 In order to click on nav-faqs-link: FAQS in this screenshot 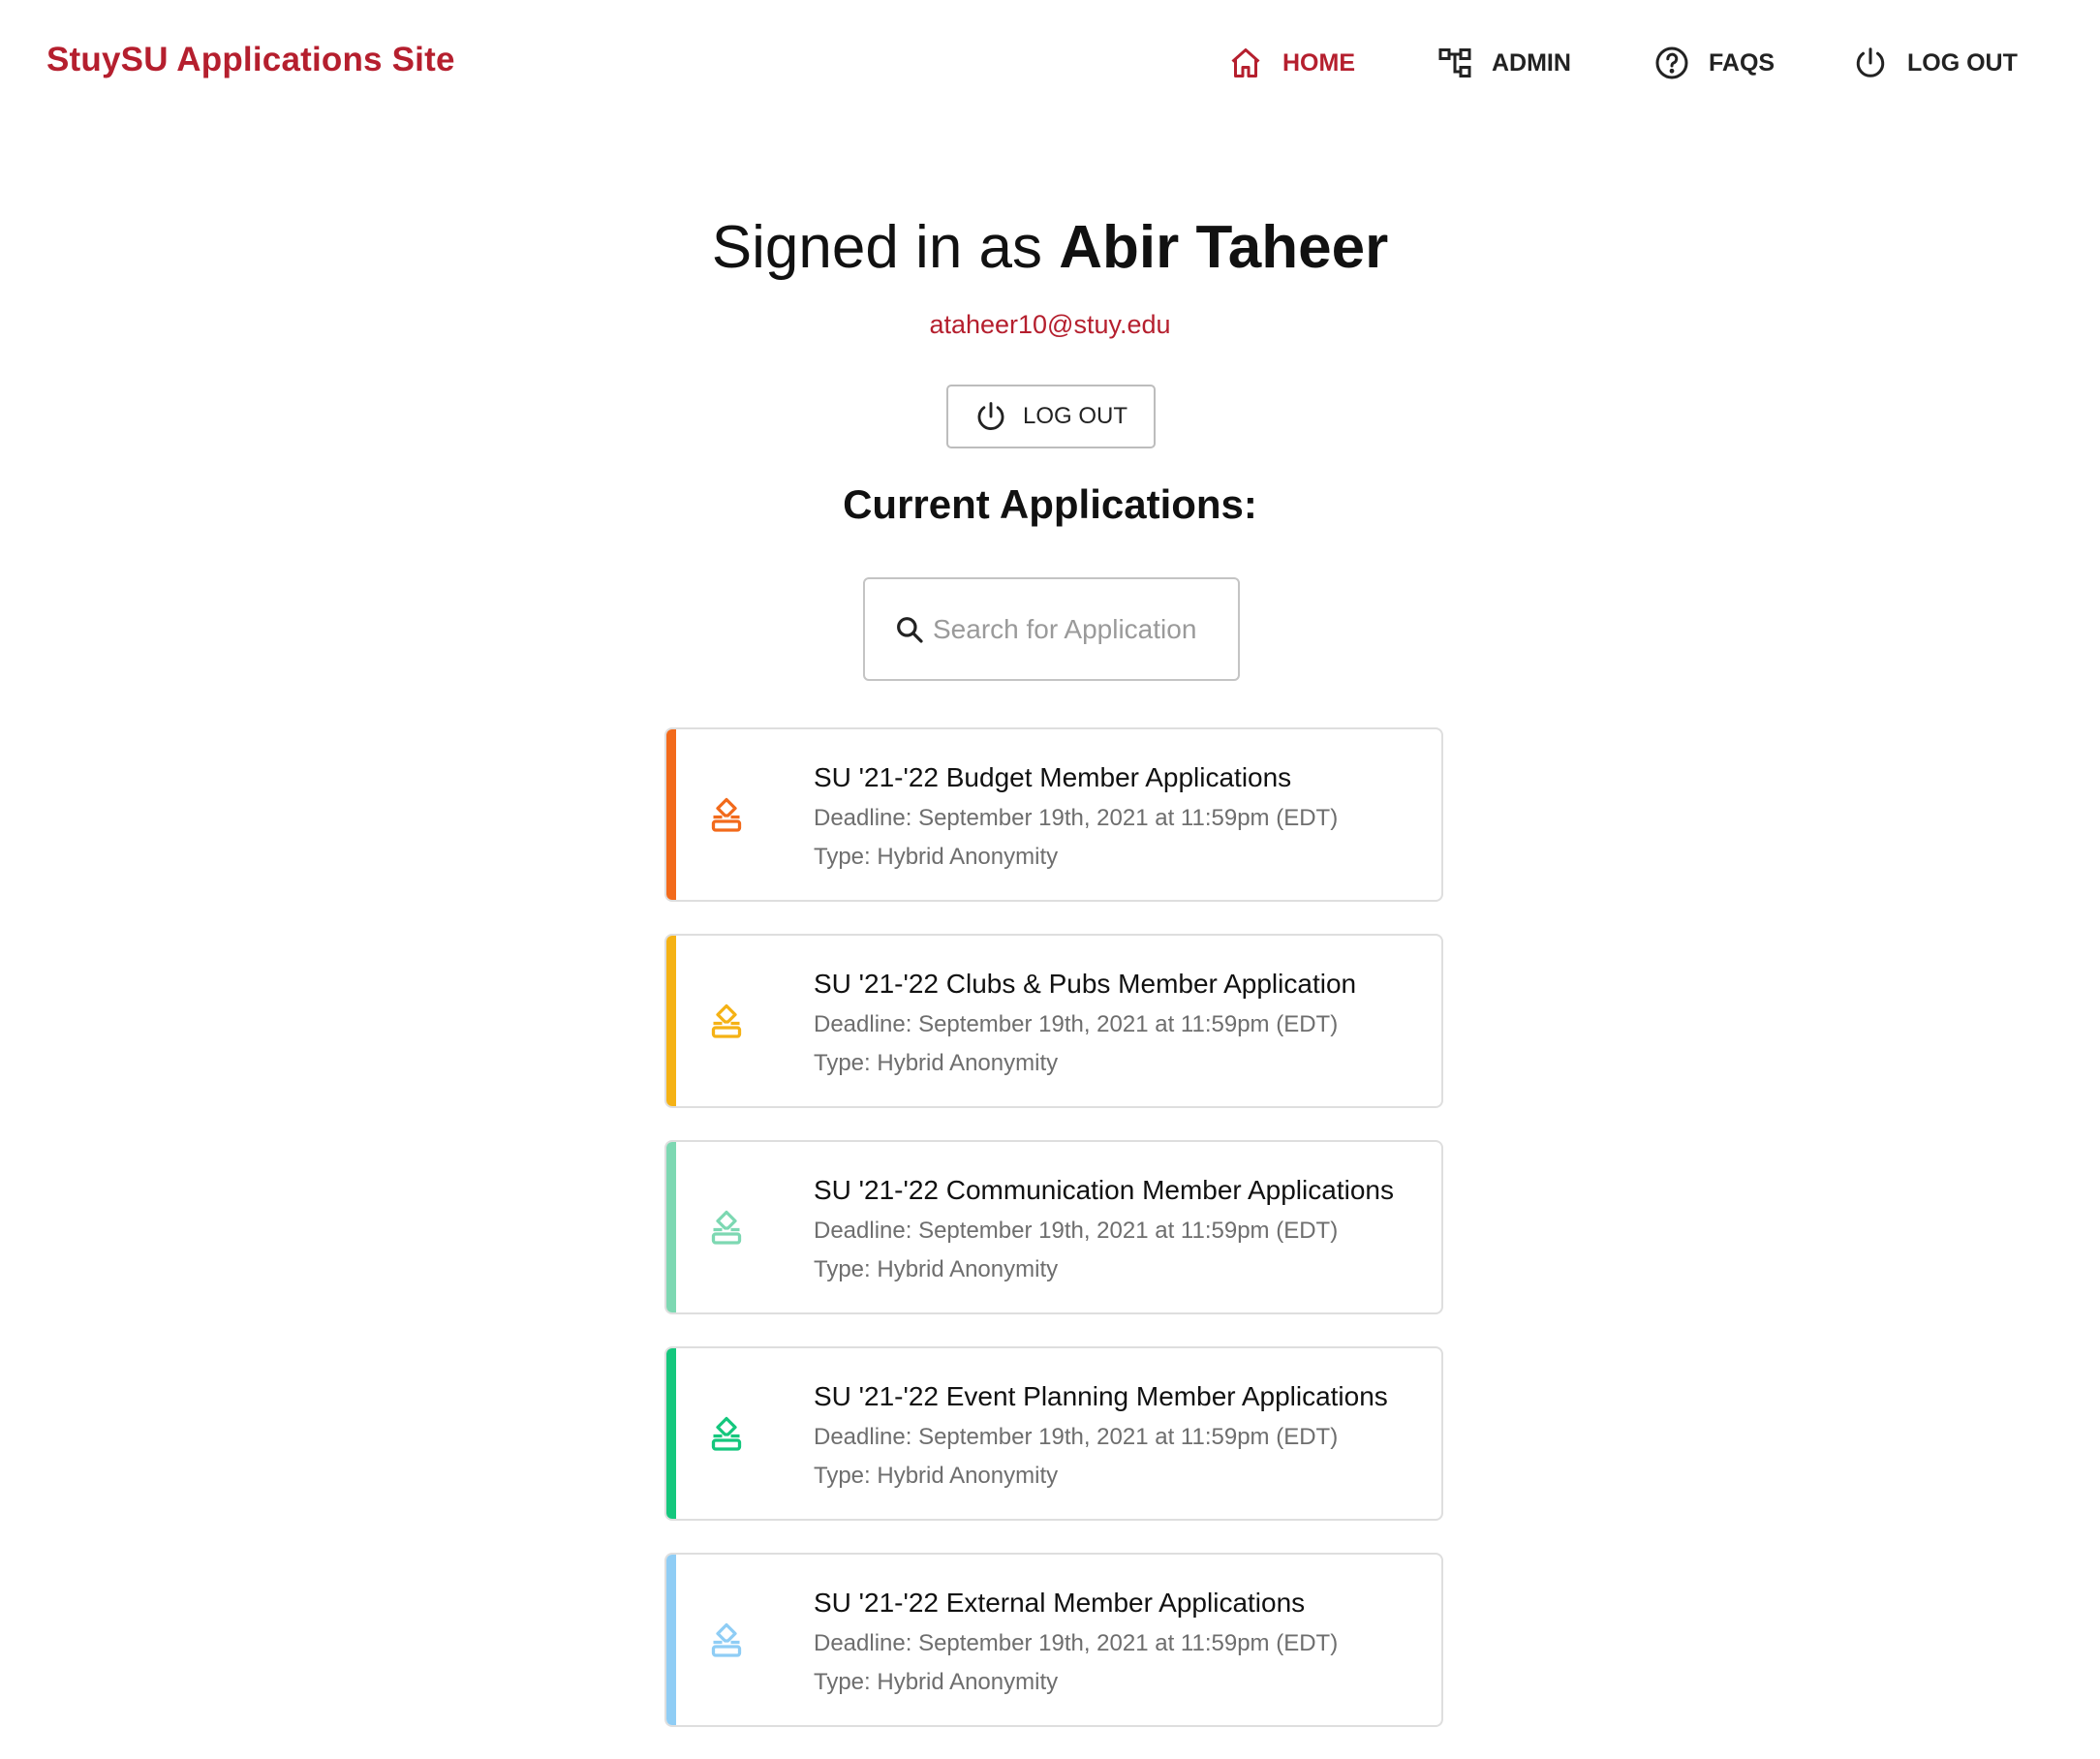, I will do `click(1714, 63)`.